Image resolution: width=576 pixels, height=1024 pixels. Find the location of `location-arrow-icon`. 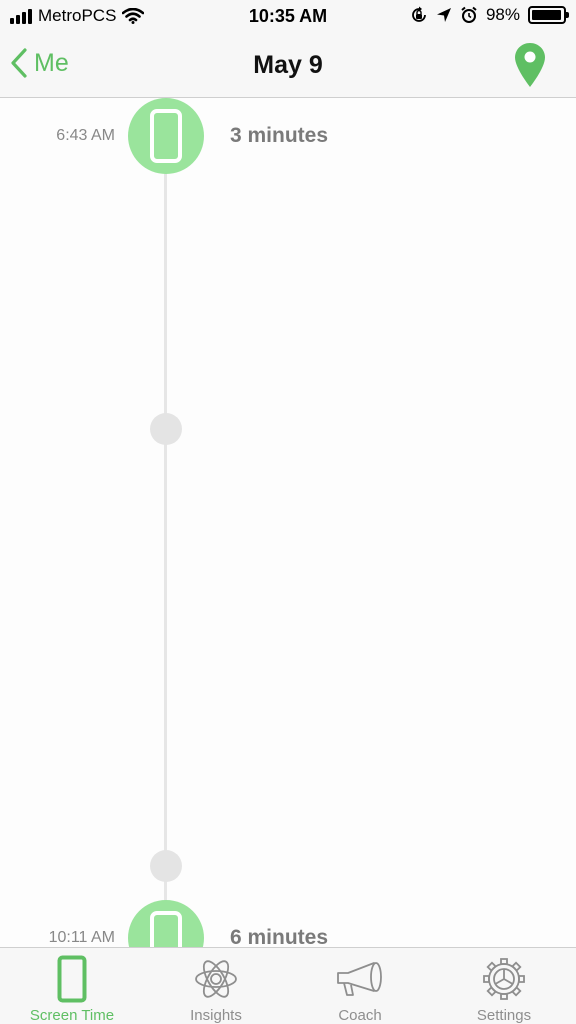

location-arrow-icon is located at coordinates (443, 15).